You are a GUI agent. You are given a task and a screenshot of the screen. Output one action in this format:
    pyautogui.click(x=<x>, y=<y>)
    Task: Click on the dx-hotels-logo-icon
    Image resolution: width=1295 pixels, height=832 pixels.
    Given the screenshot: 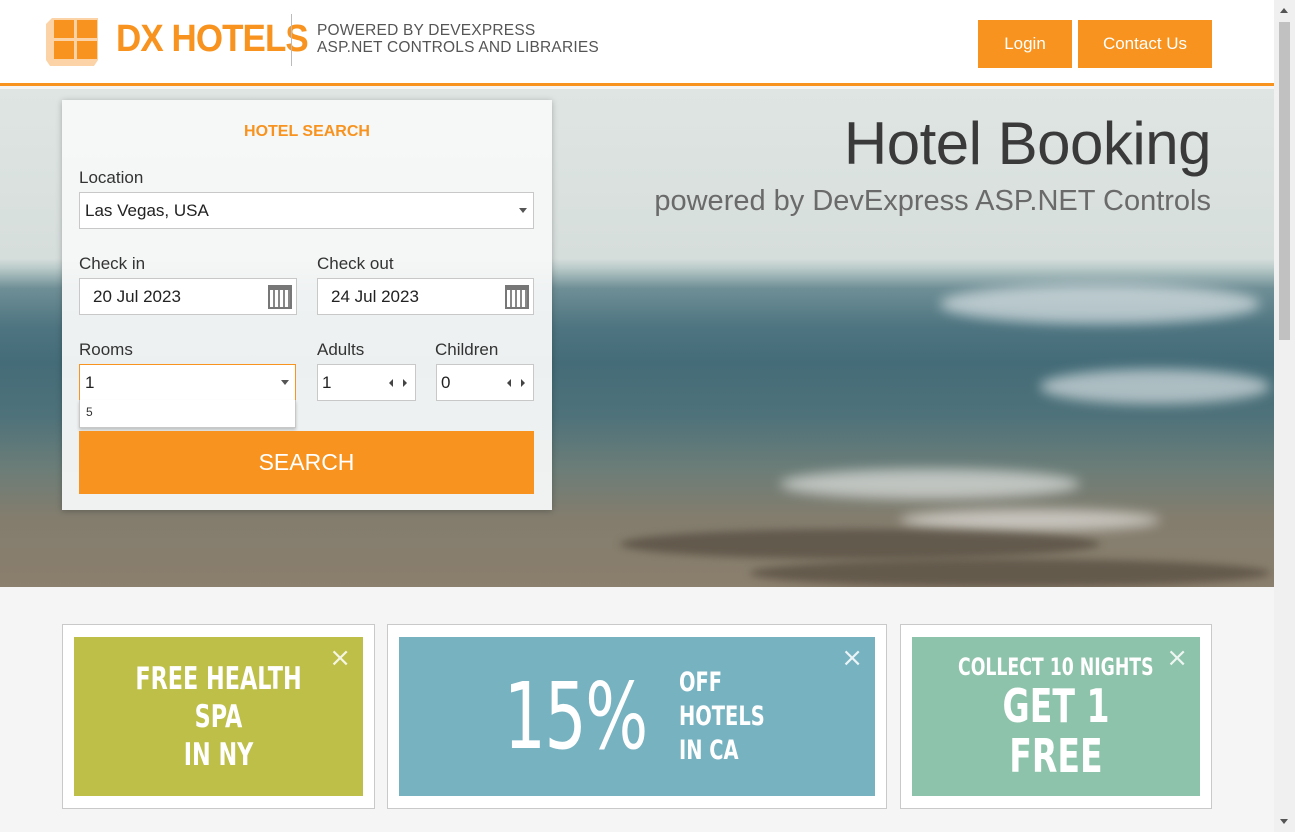 What is the action you would take?
    pyautogui.click(x=72, y=42)
    